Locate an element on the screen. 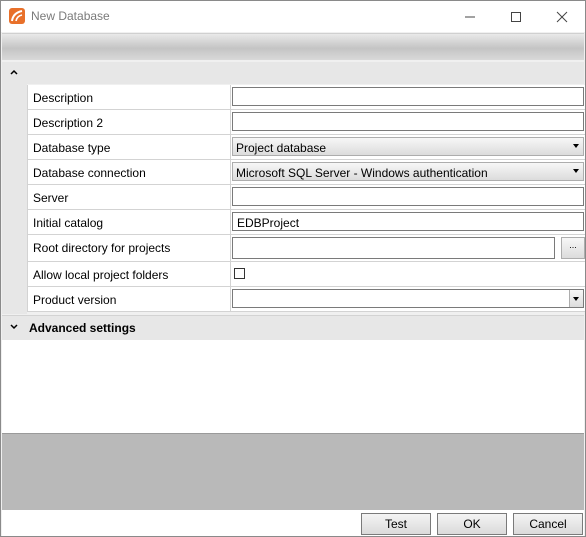 This screenshot has height=537, width=586. title-bar: New Database is located at coordinates (293, 16).